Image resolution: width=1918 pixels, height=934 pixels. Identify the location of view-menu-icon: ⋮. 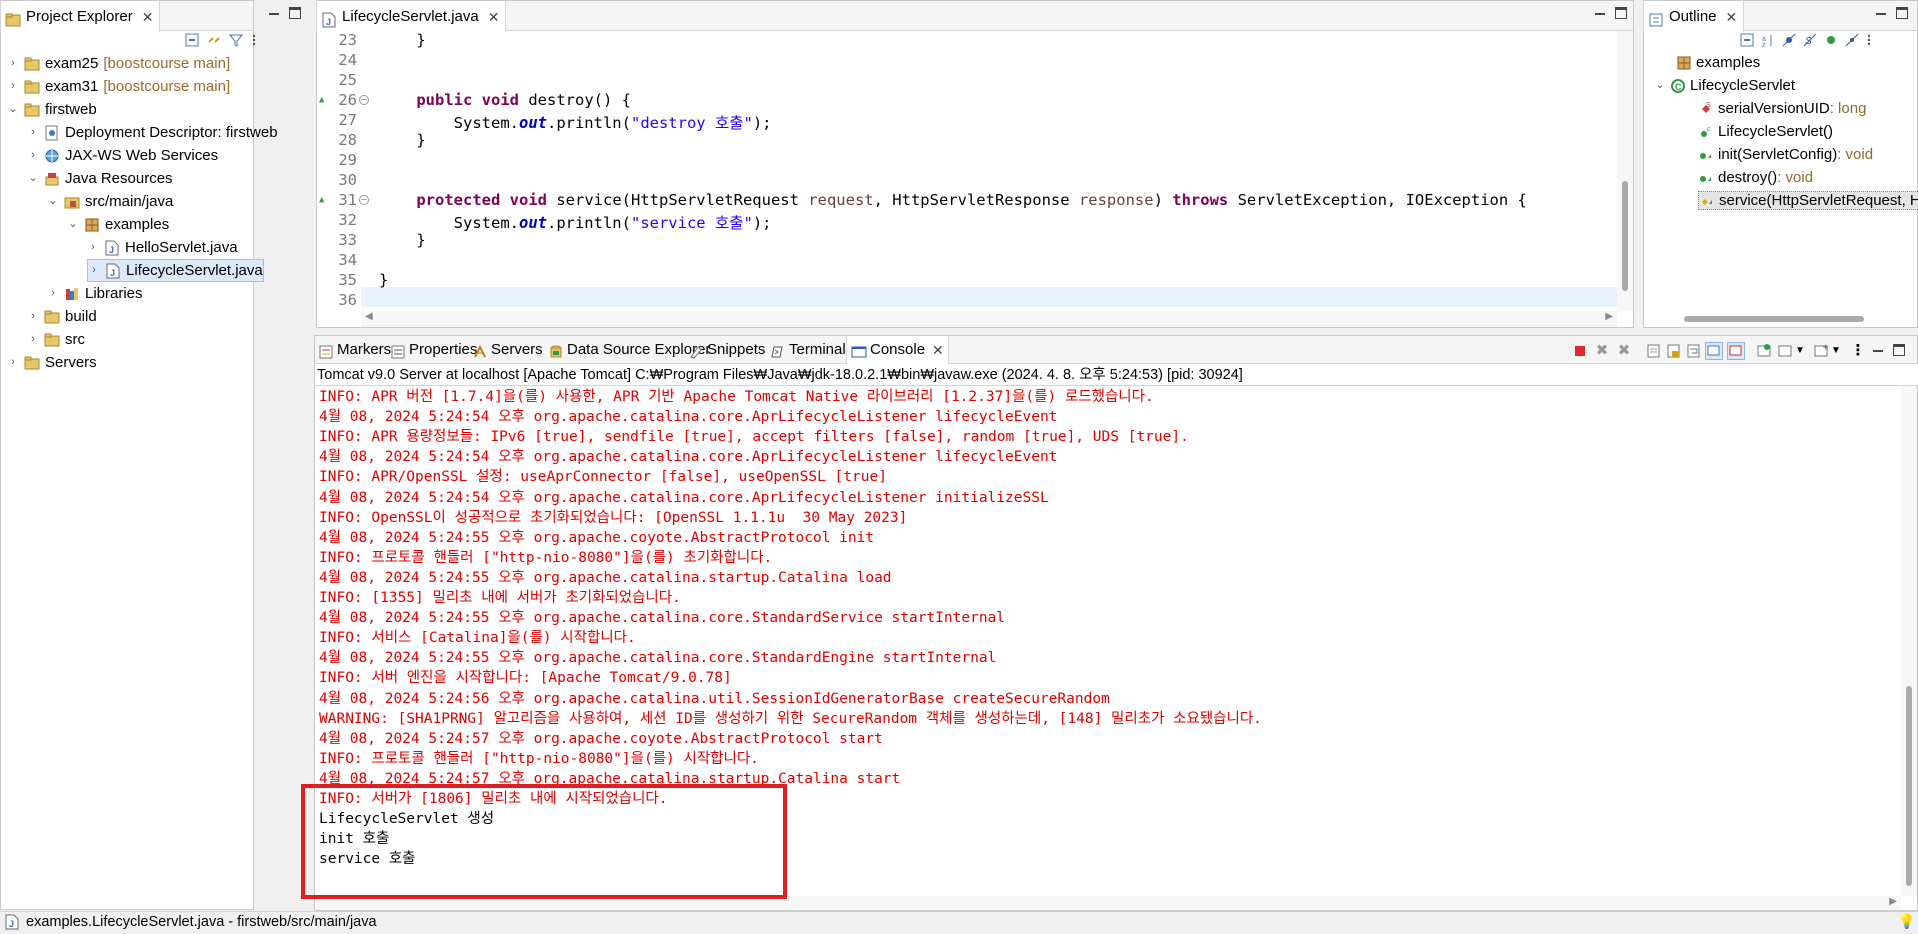
(1858, 351).